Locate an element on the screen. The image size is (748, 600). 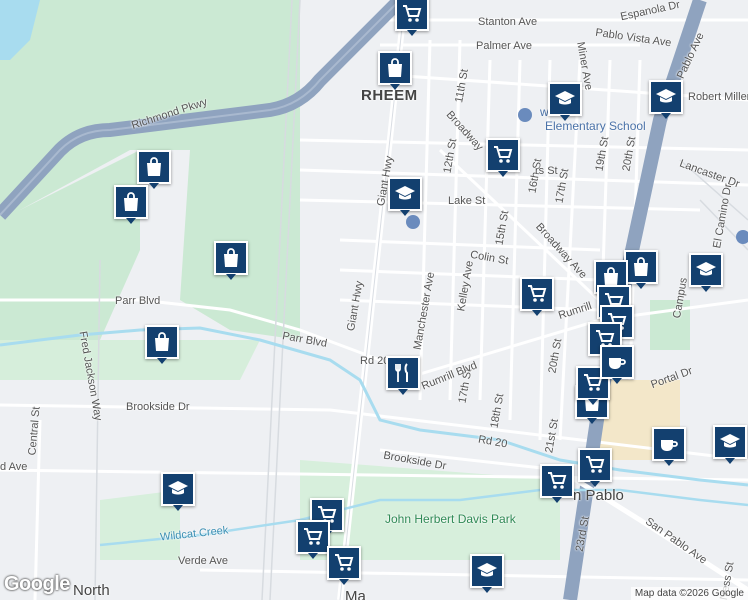
google-logo: Google is located at coordinates (37, 584).